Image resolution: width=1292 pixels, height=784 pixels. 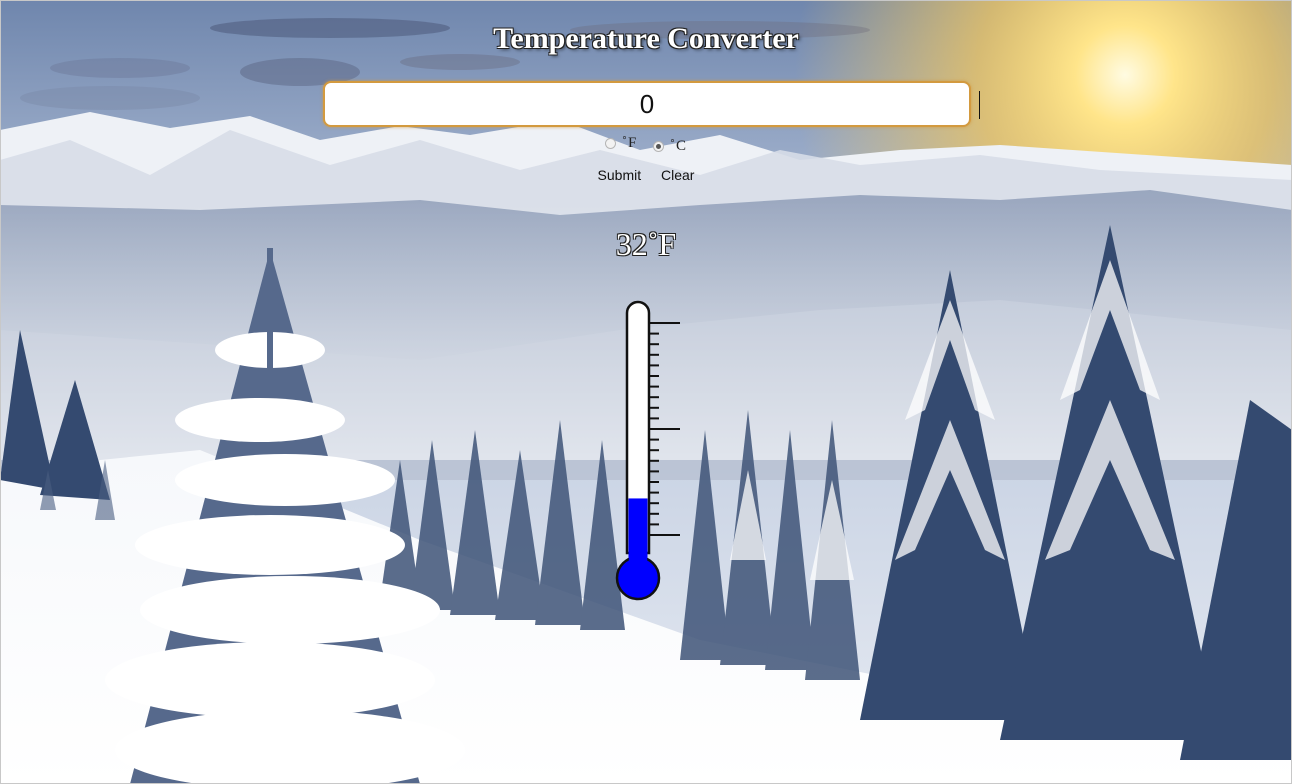 What do you see at coordinates (677, 175) in the screenshot?
I see `clear-button: Clear` at bounding box center [677, 175].